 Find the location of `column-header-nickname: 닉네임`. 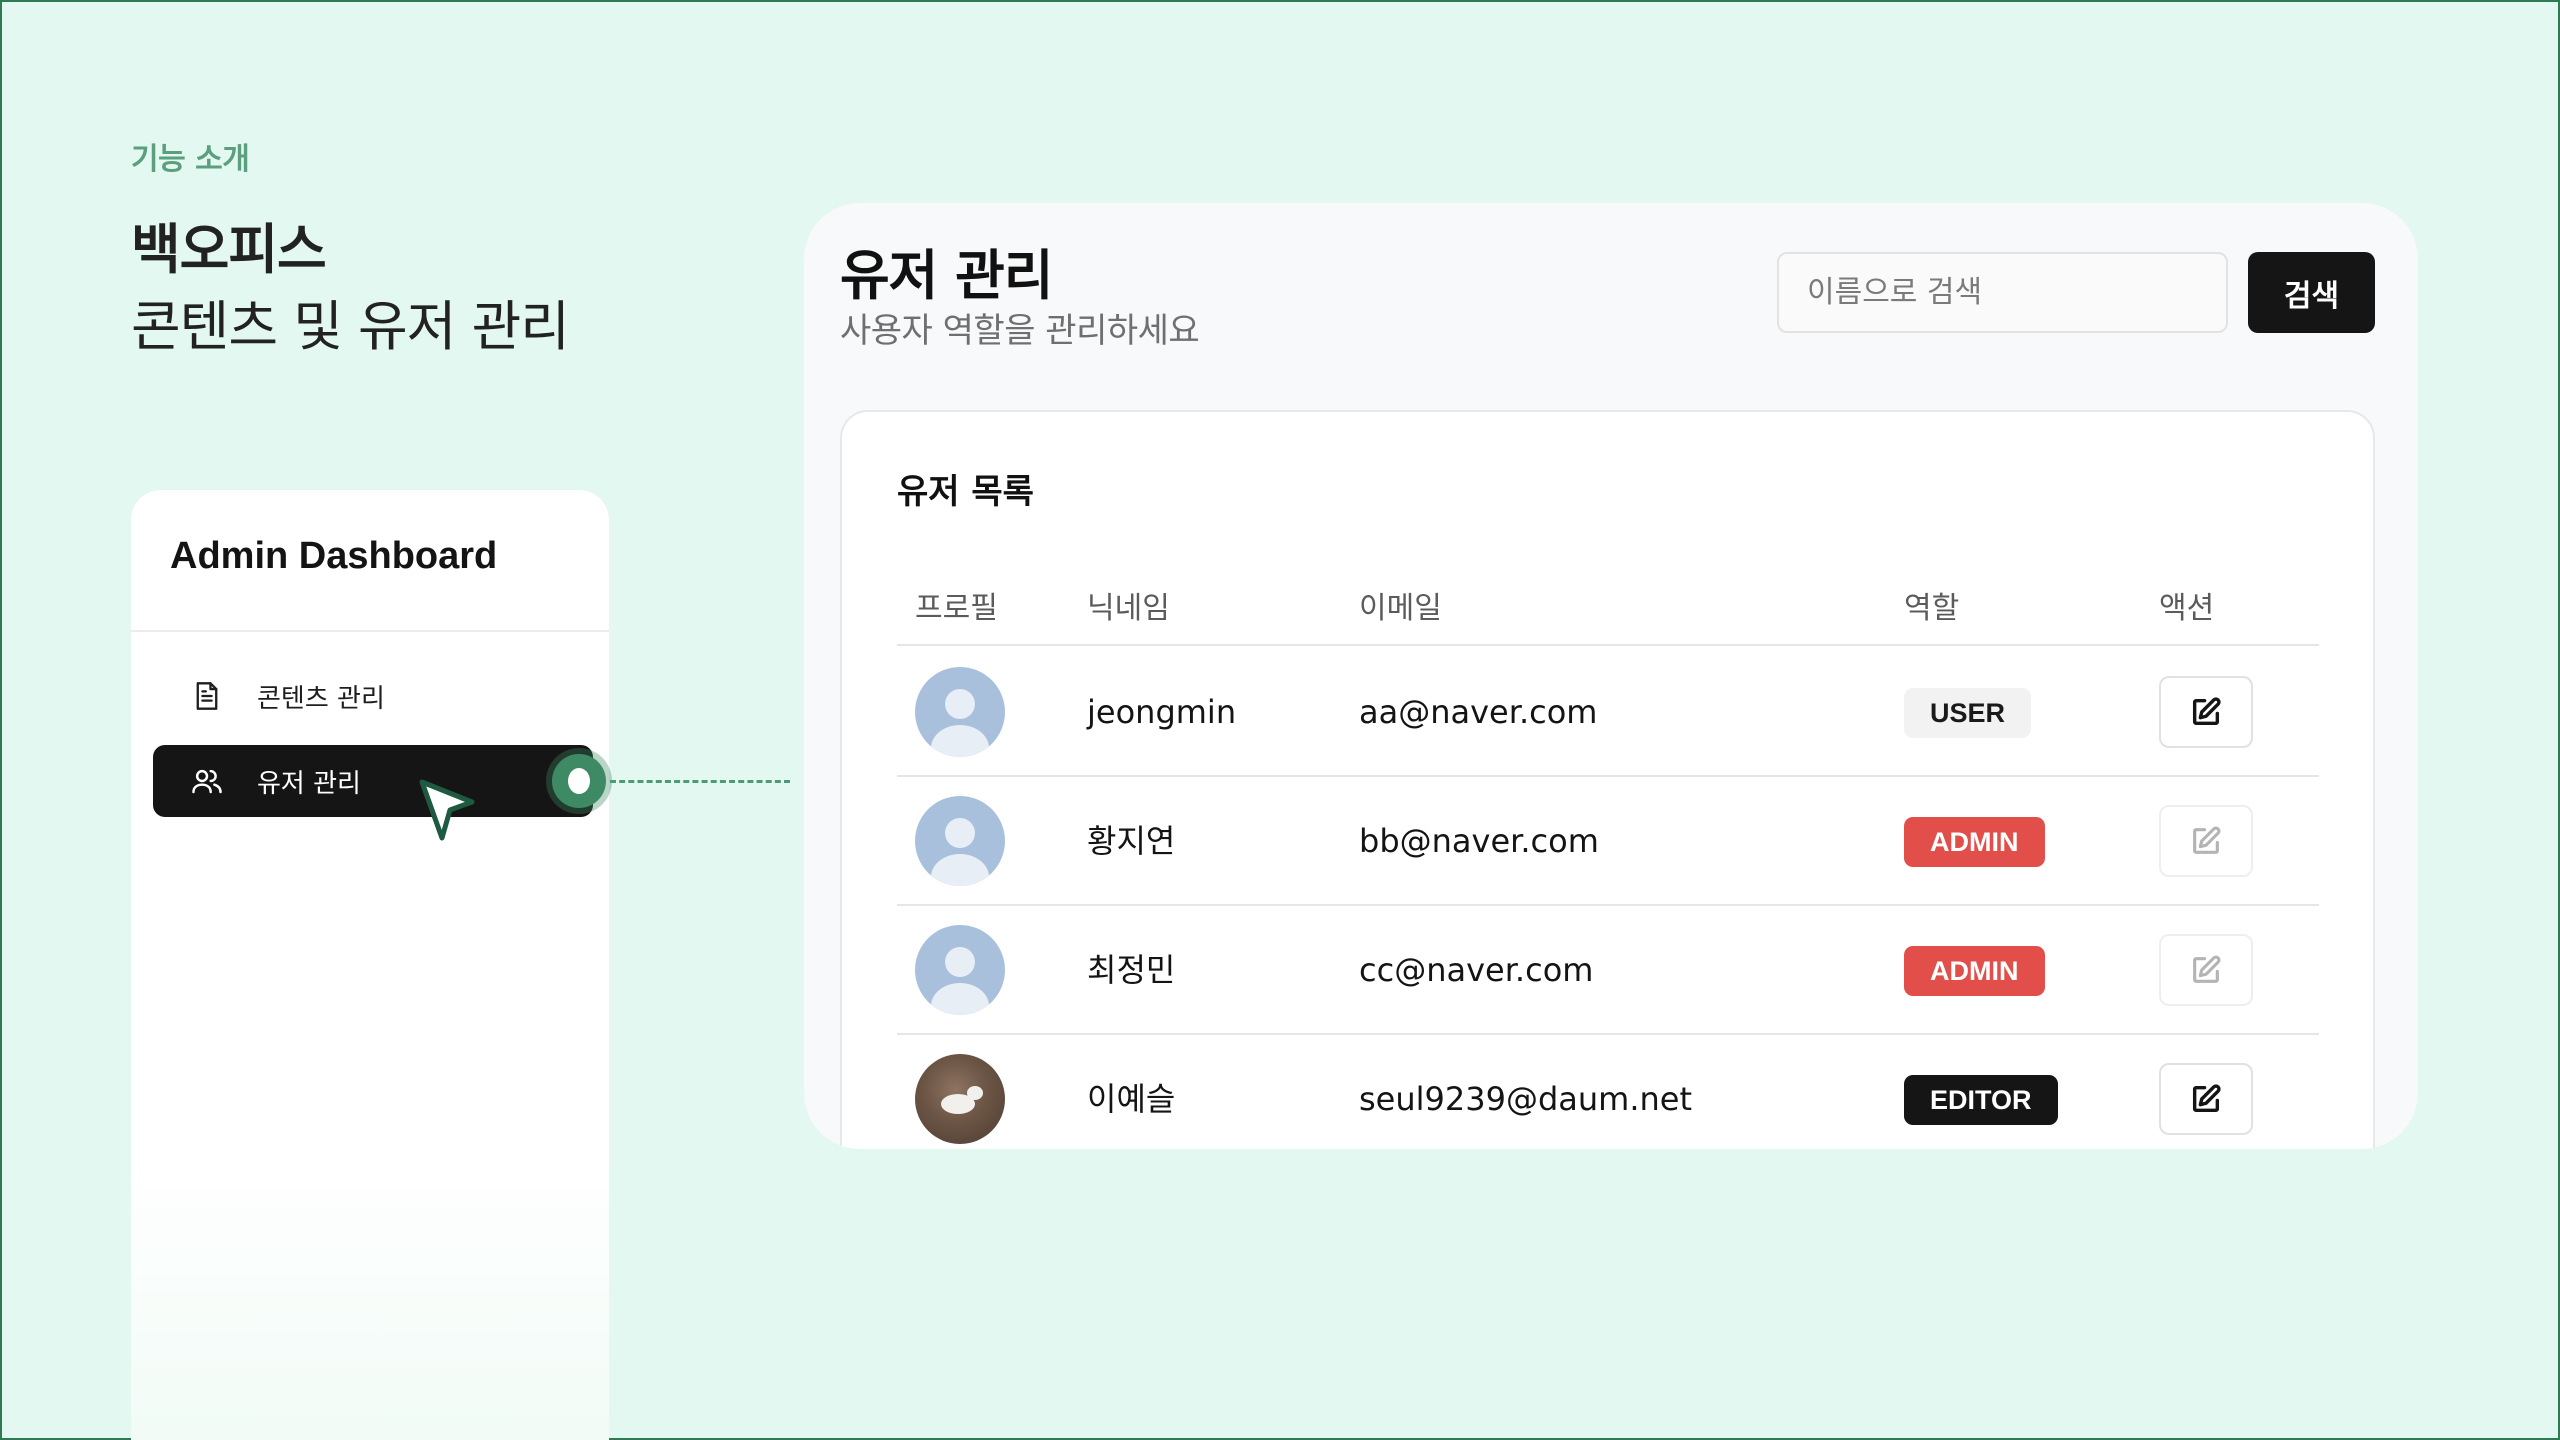

column-header-nickname: 닉네임 is located at coordinates (1128, 608).